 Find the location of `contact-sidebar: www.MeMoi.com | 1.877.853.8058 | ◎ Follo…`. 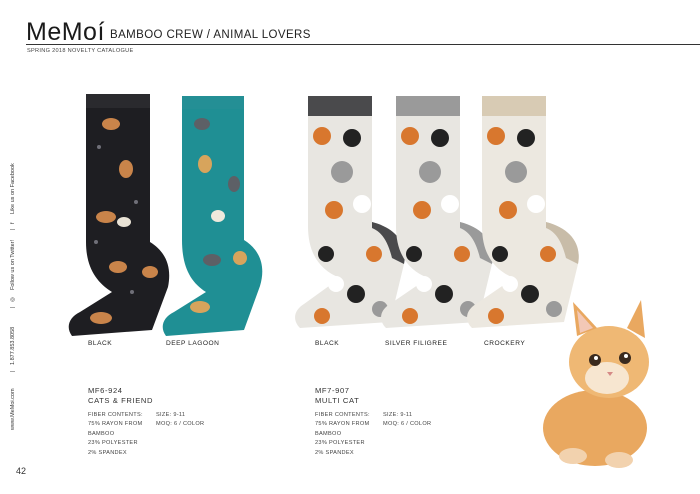

contact-sidebar: www.MeMoi.com | 1.877.853.8058 | ◎ Follo… is located at coordinates (20, 295).